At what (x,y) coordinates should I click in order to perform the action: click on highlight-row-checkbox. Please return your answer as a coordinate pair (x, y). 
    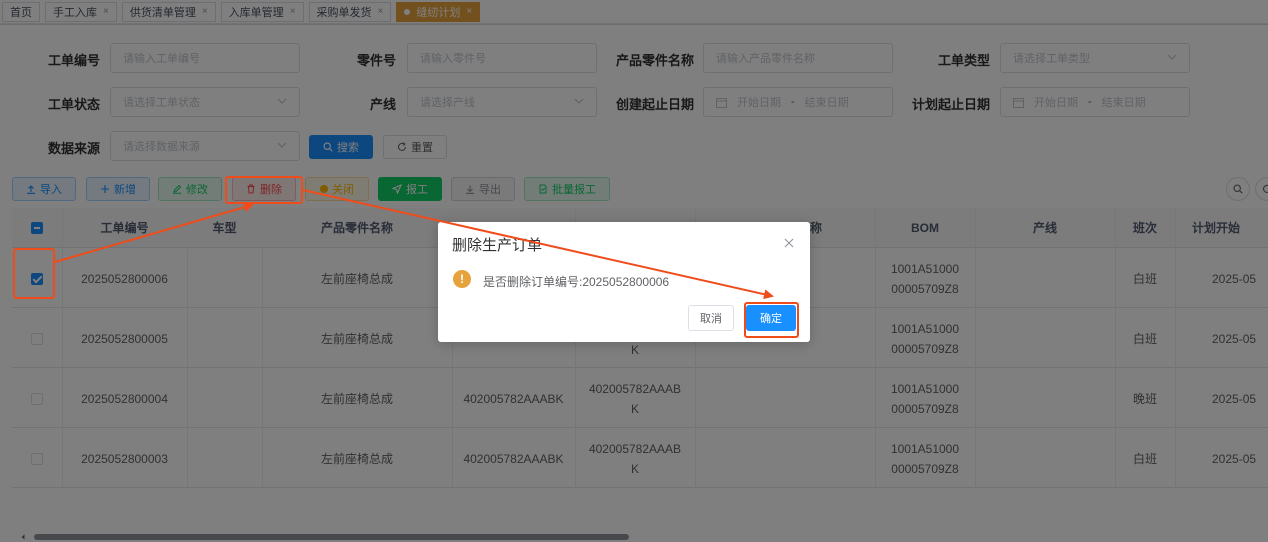
    Looking at the image, I should click on (34, 273).